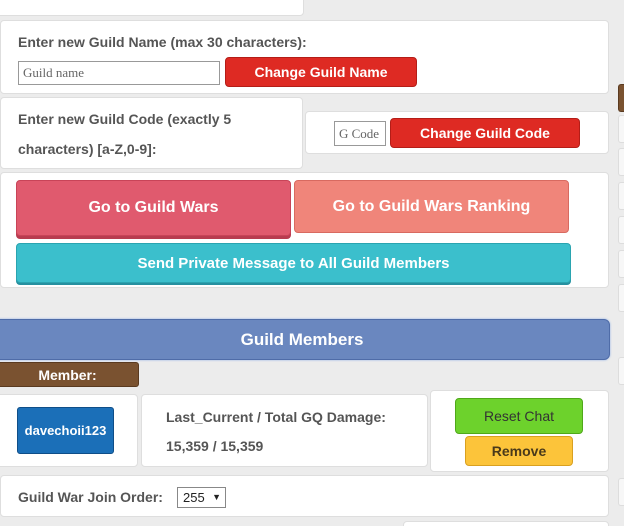 The height and width of the screenshot is (526, 624). I want to click on remove-button: Remove, so click(519, 451).